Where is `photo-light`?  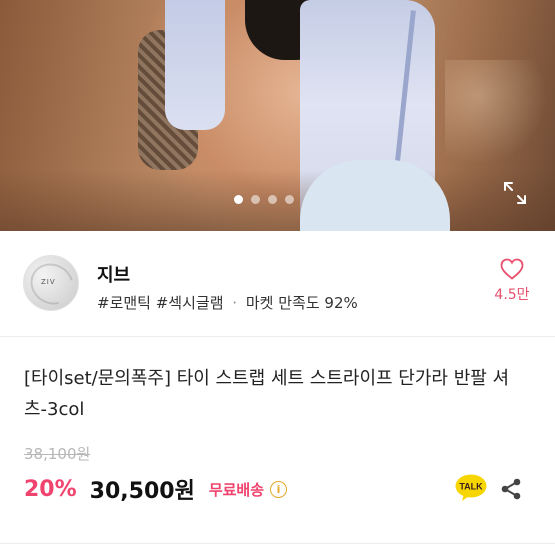 photo-light is located at coordinates (500, 120).